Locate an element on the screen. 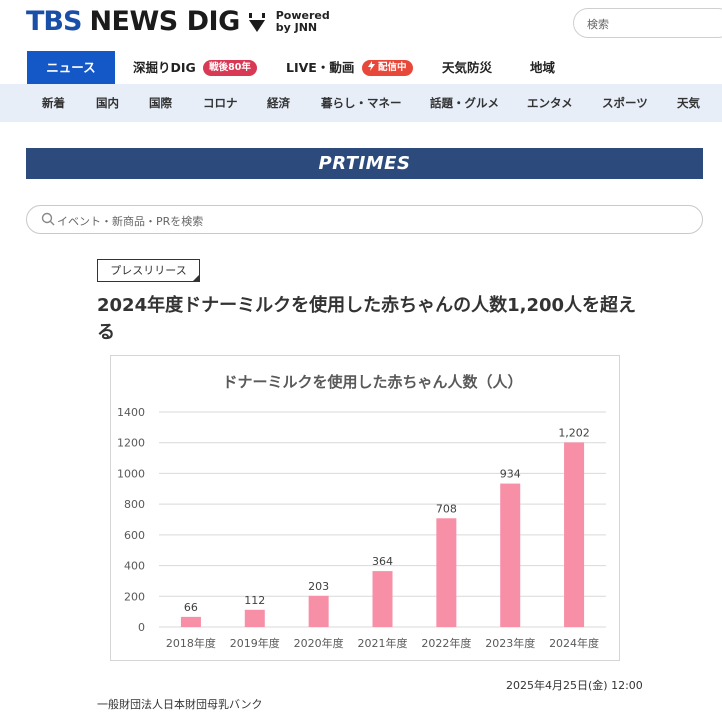 The image size is (722, 720). x-tick-label: 2019年度 is located at coordinates (255, 643).